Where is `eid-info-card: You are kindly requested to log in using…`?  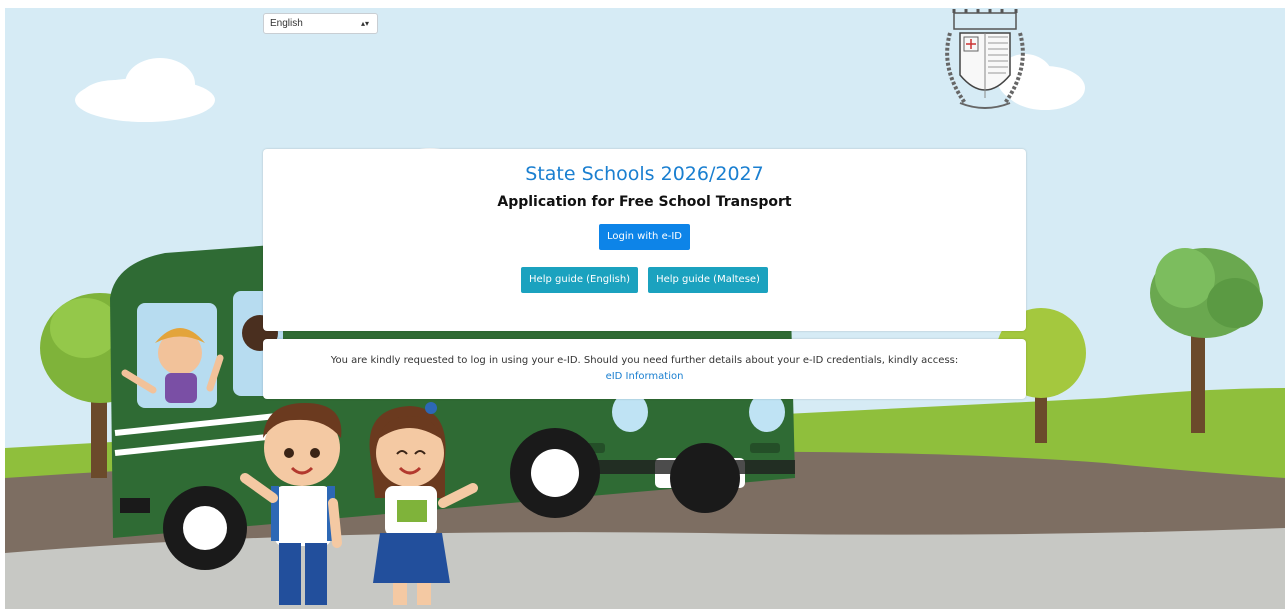 eid-info-card: You are kindly requested to log in using… is located at coordinates (644, 369).